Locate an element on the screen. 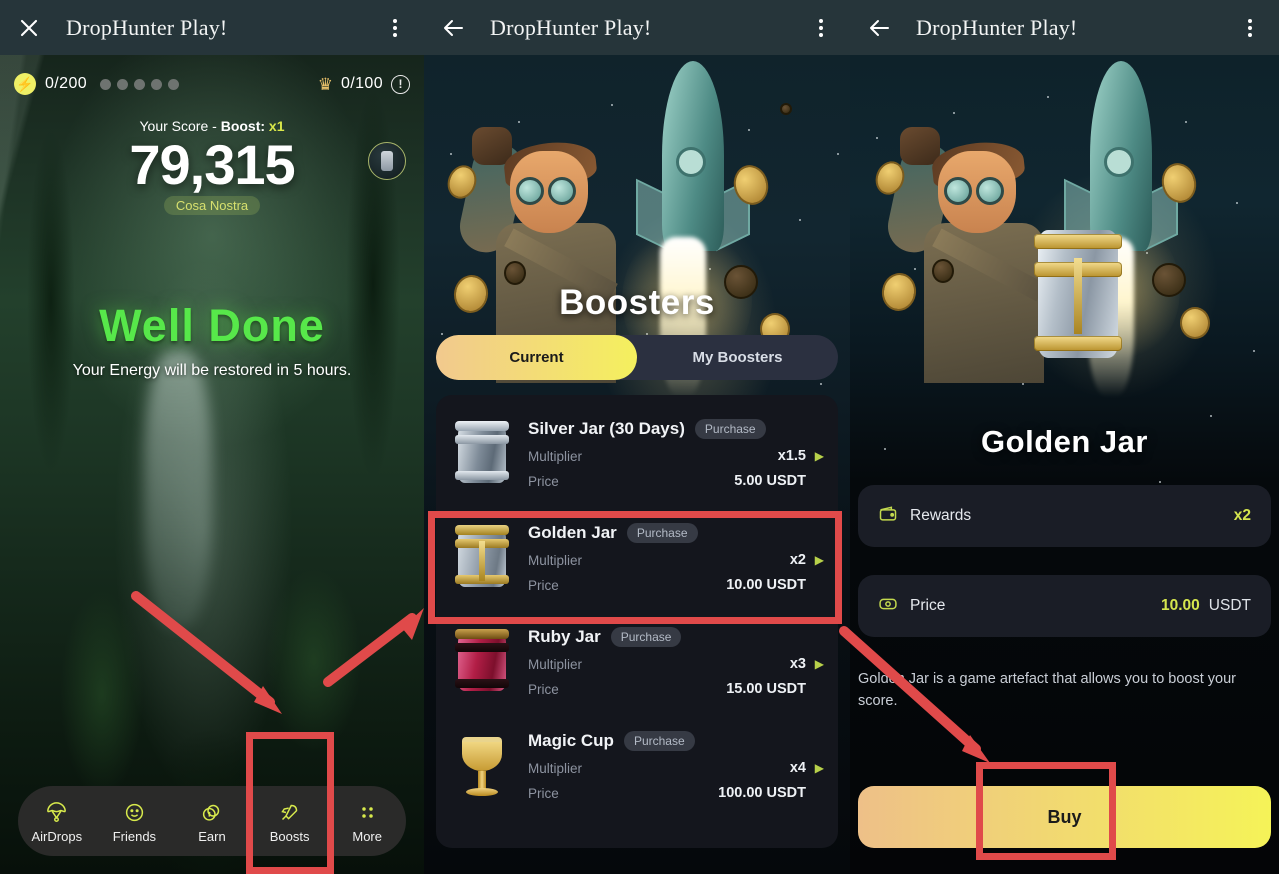 Image resolution: width=1279 pixels, height=874 pixels. nav-item-airdrops: AirDrops is located at coordinates (57, 821).